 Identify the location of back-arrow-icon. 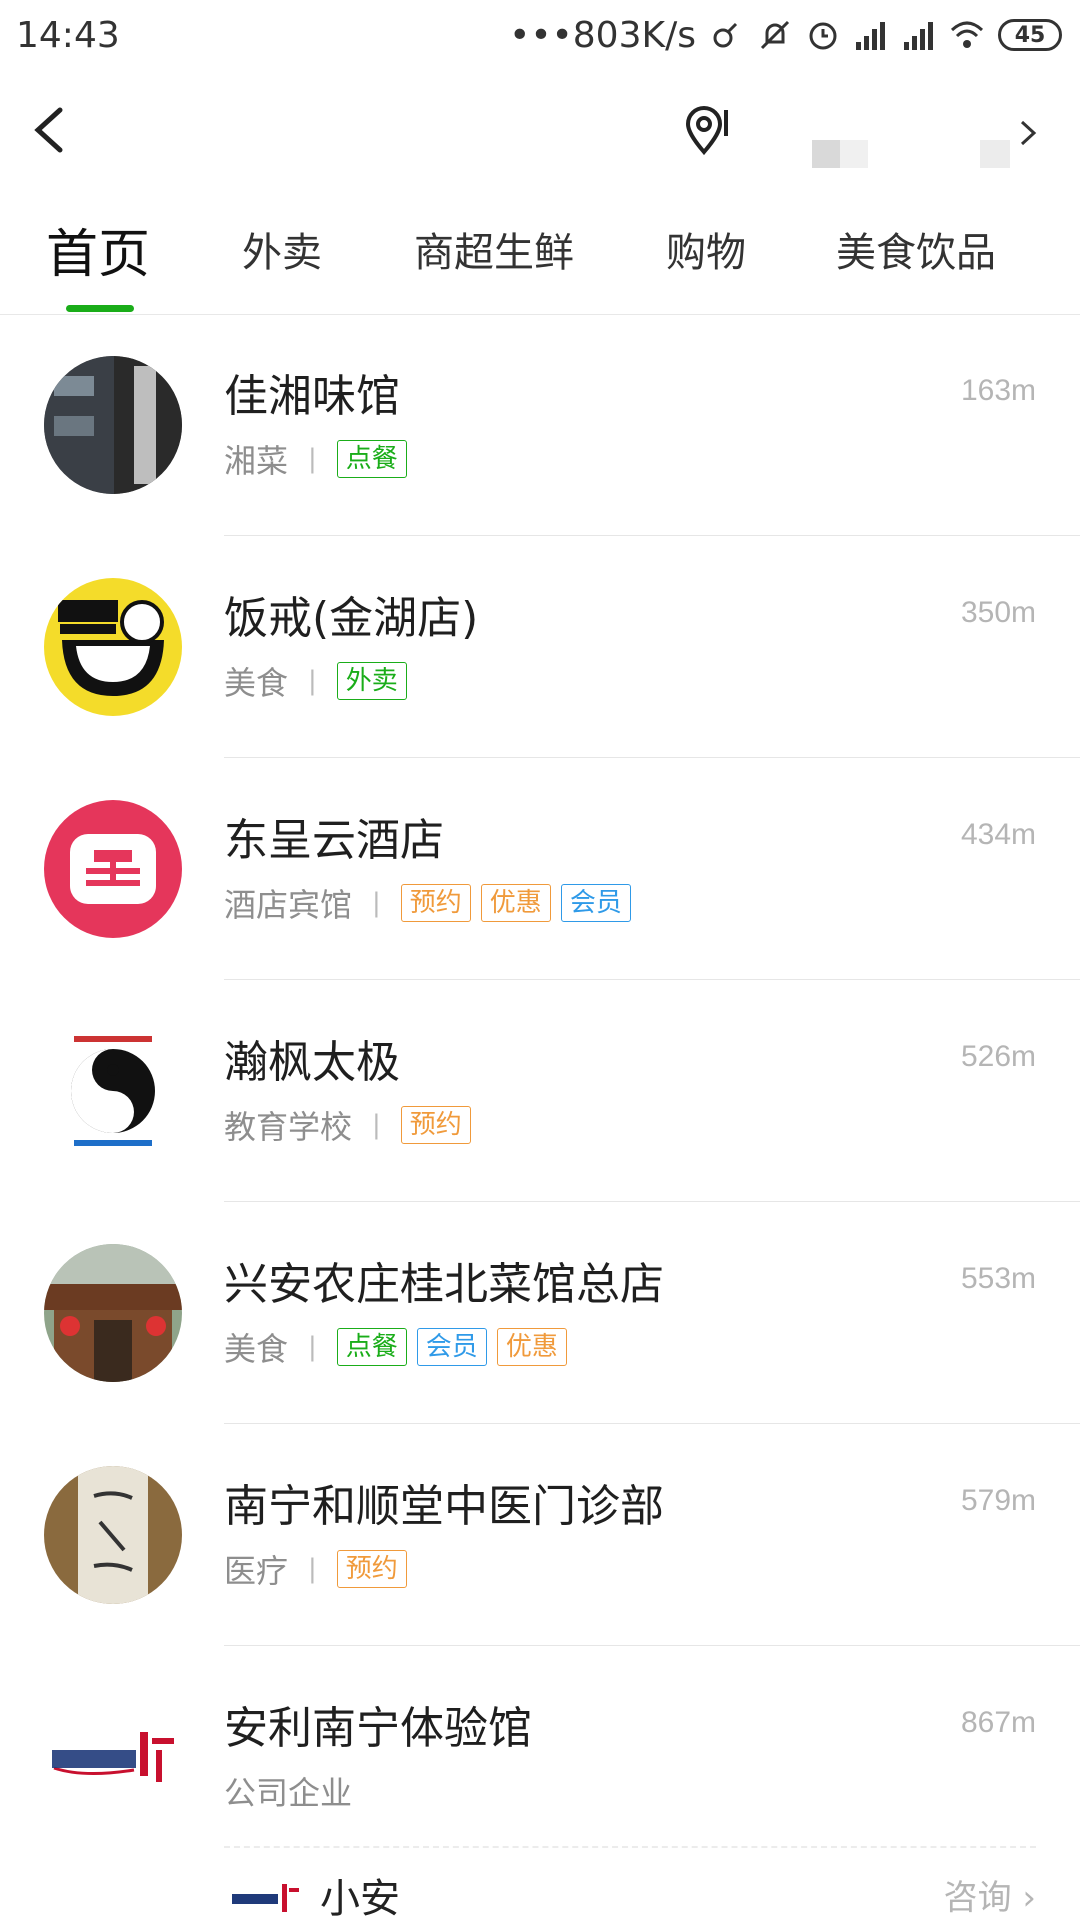
(49, 130).